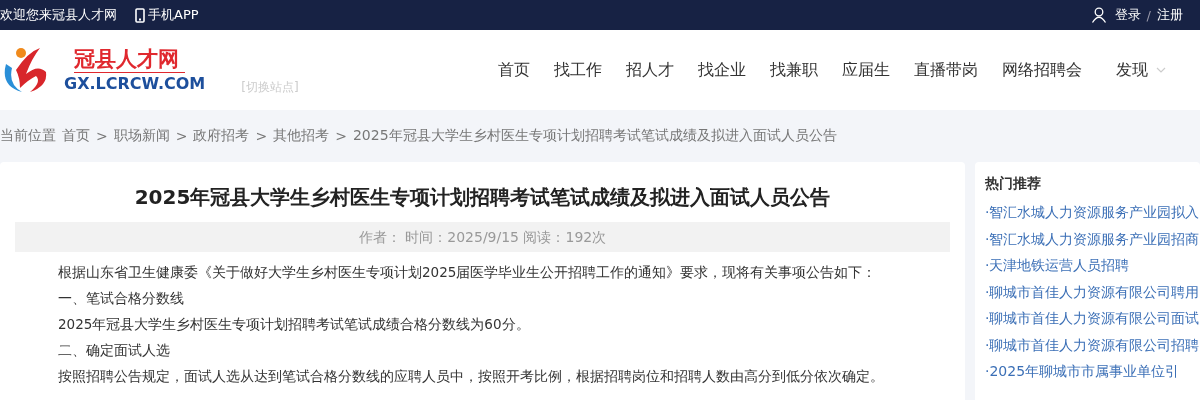  Describe the element at coordinates (482, 197) in the screenshot. I see `article-title: 2025年冠县大学生乡村医生专项计划招聘考试笔试成绩及拟进入面试人员公告` at that location.